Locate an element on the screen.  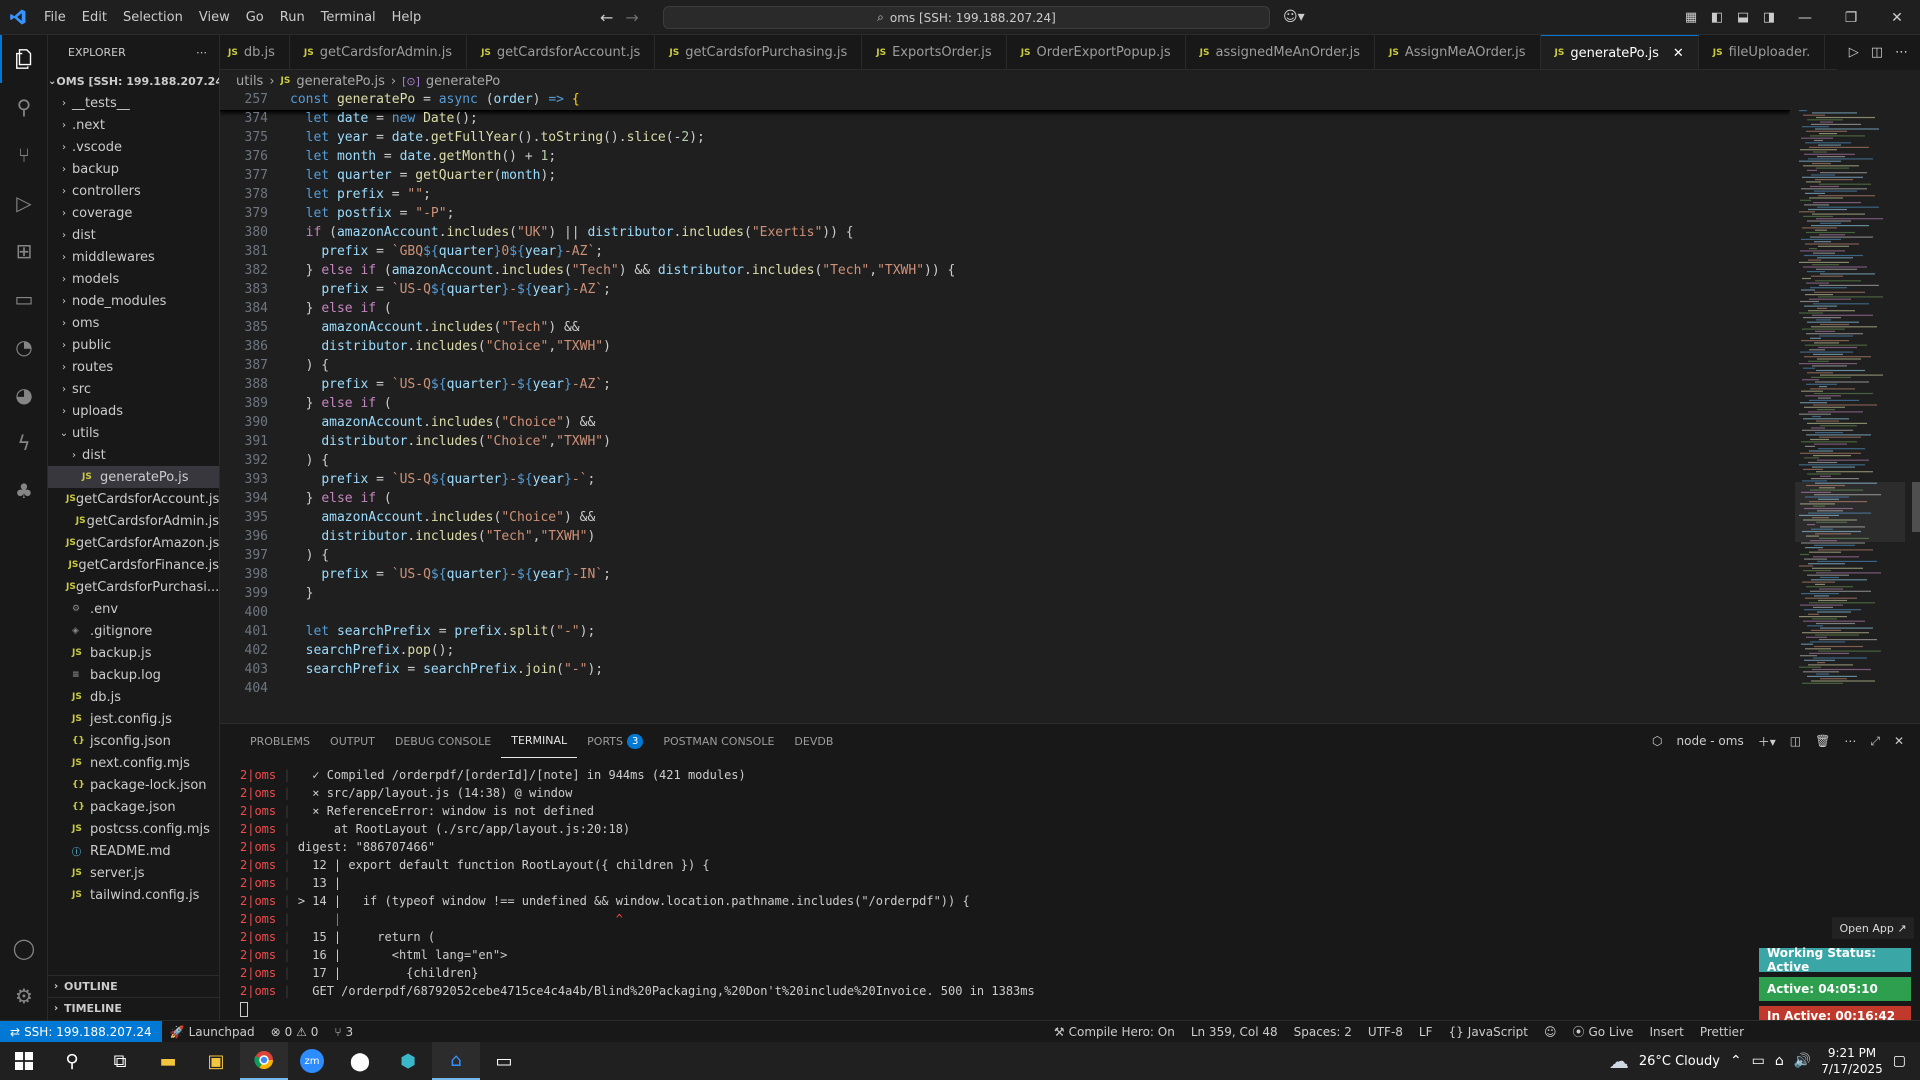
menu-terminal: Terminal is located at coordinates (348, 17).